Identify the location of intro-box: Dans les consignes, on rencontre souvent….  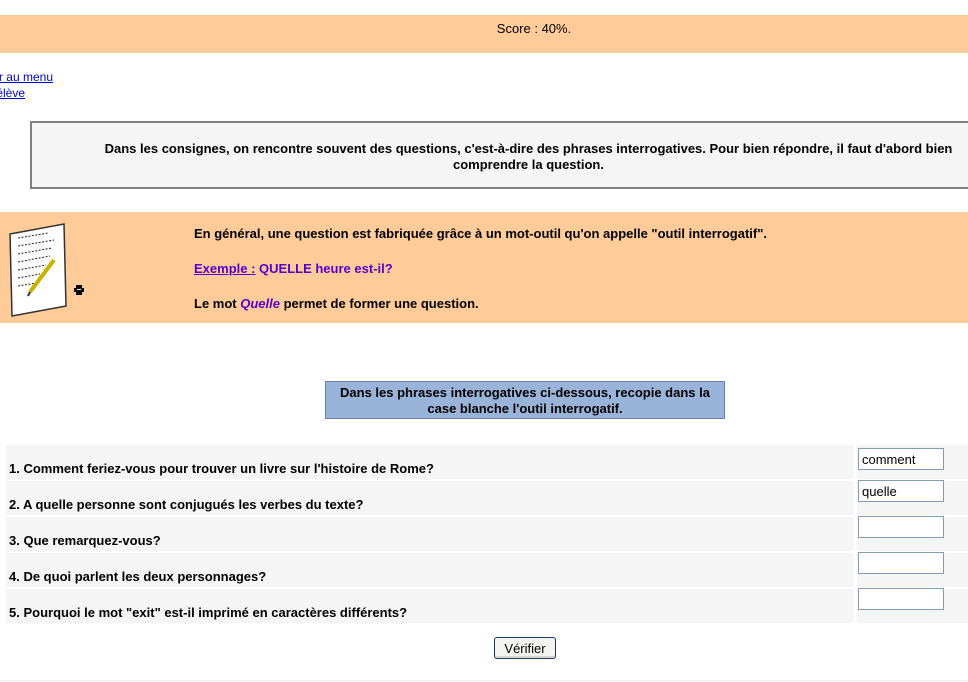
(499, 155).